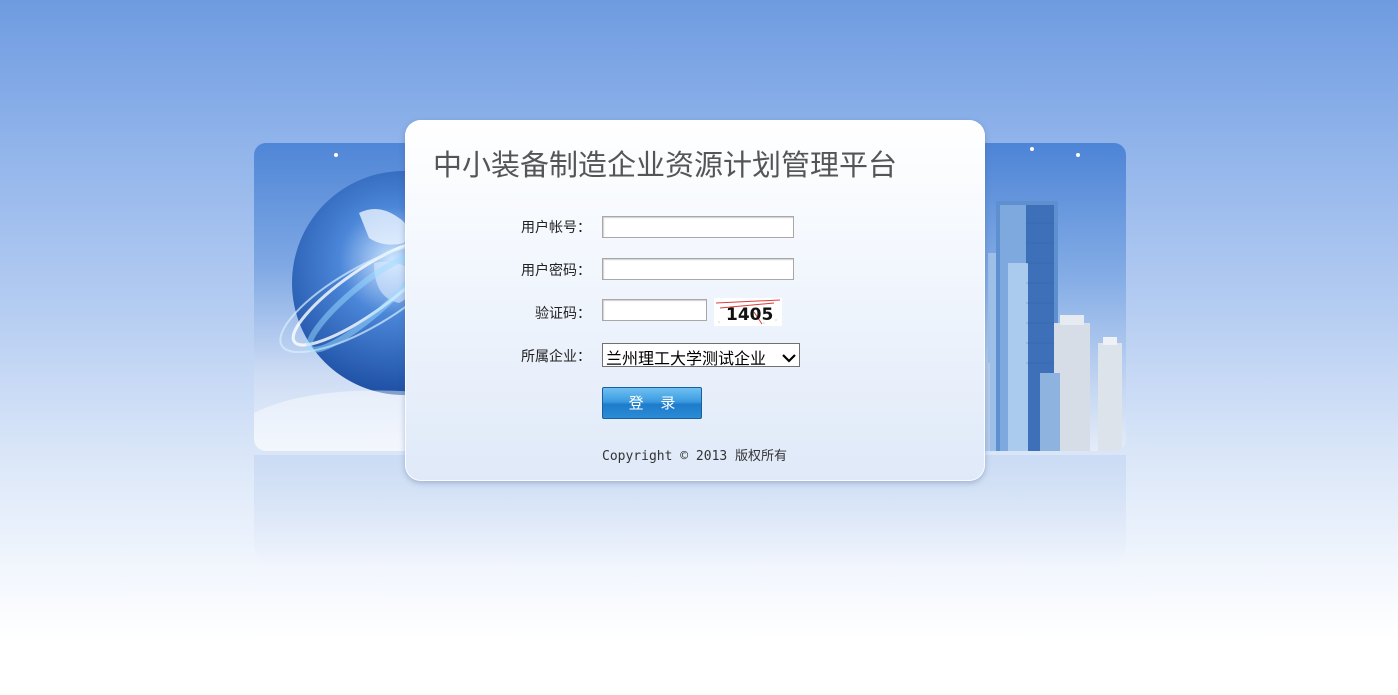  I want to click on password-label: 用户密码：, so click(556, 271).